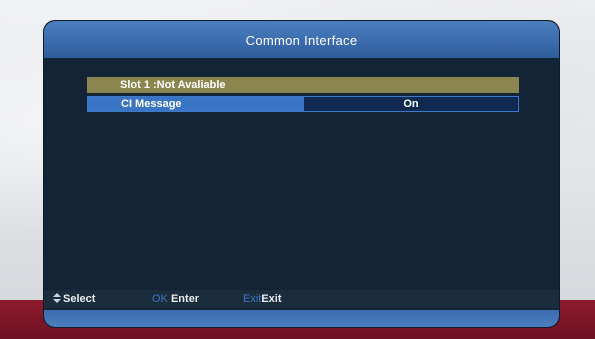  What do you see at coordinates (301, 299) in the screenshot?
I see `help-bar: Select OK Enter ExitExit` at bounding box center [301, 299].